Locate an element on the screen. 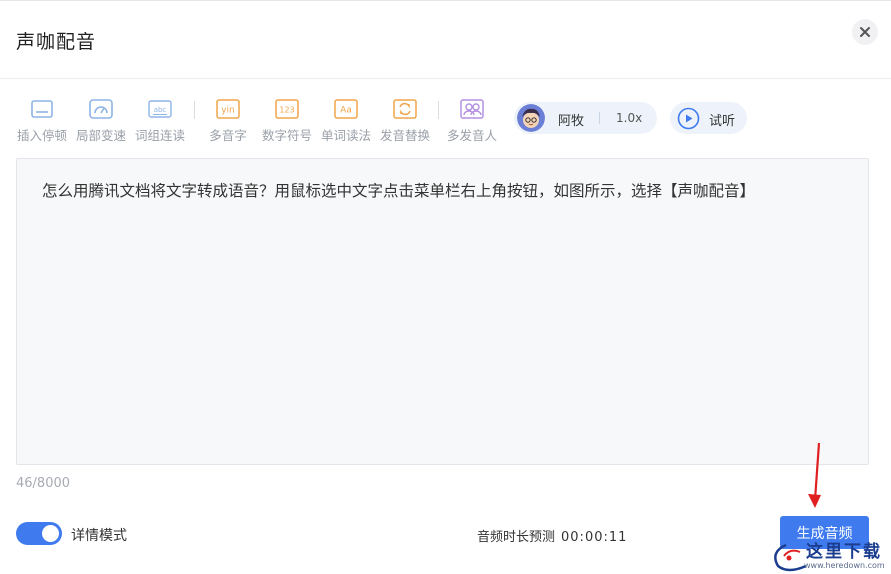  tool-label: 发音替换 is located at coordinates (404, 135).